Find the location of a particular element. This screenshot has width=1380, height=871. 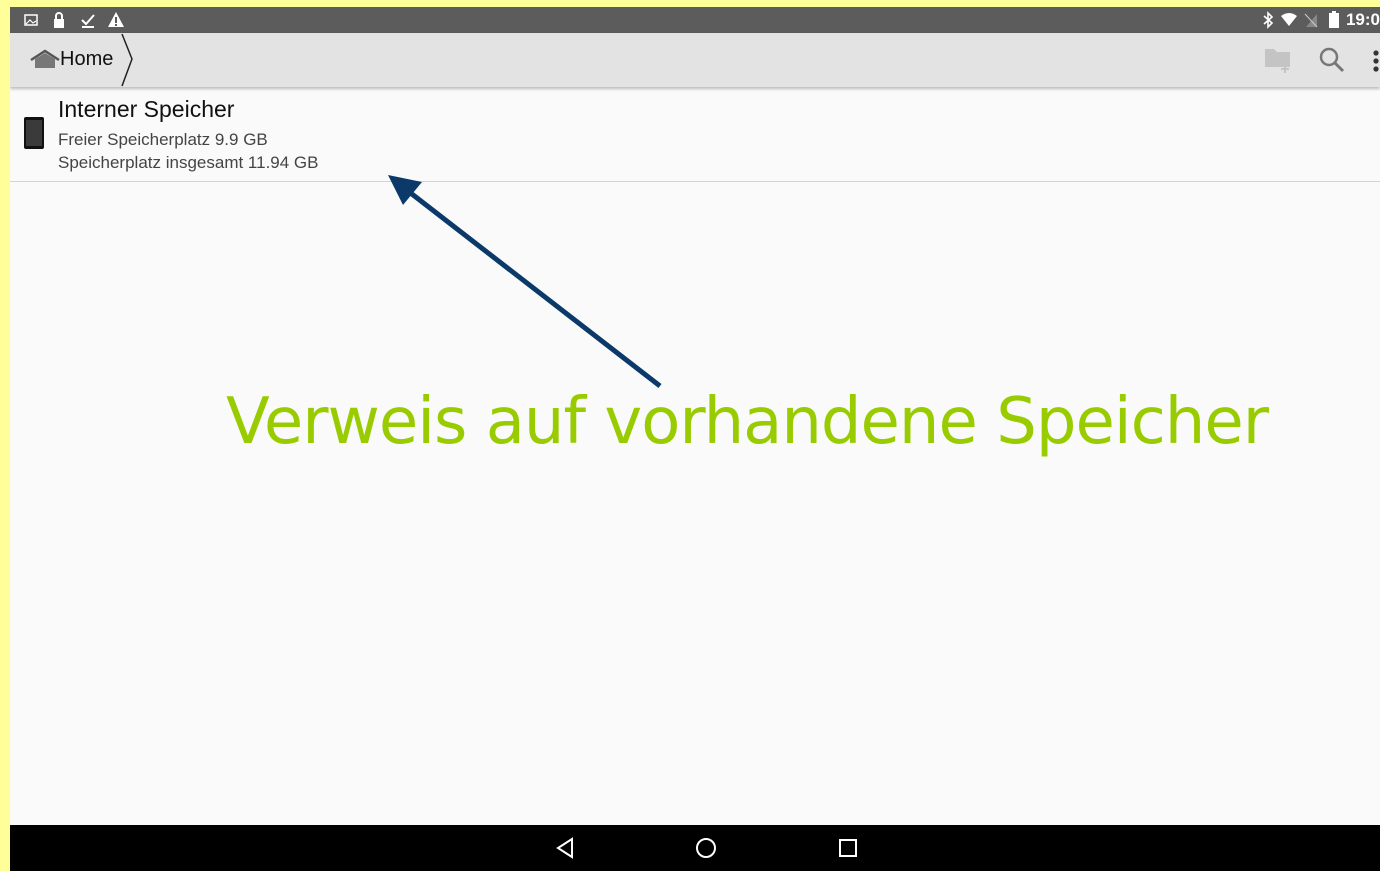

home-circle-icon is located at coordinates (706, 848).